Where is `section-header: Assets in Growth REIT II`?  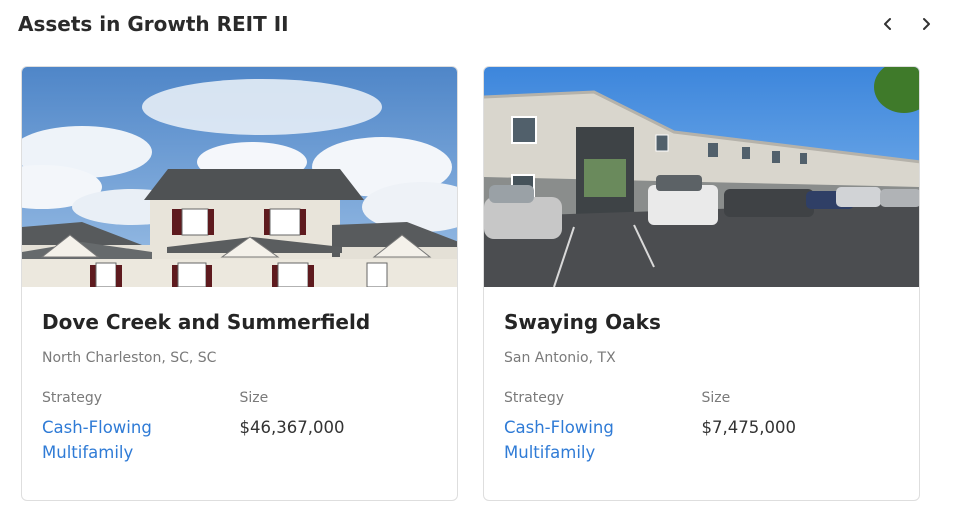 section-header: Assets in Growth REIT II is located at coordinates (478, 25).